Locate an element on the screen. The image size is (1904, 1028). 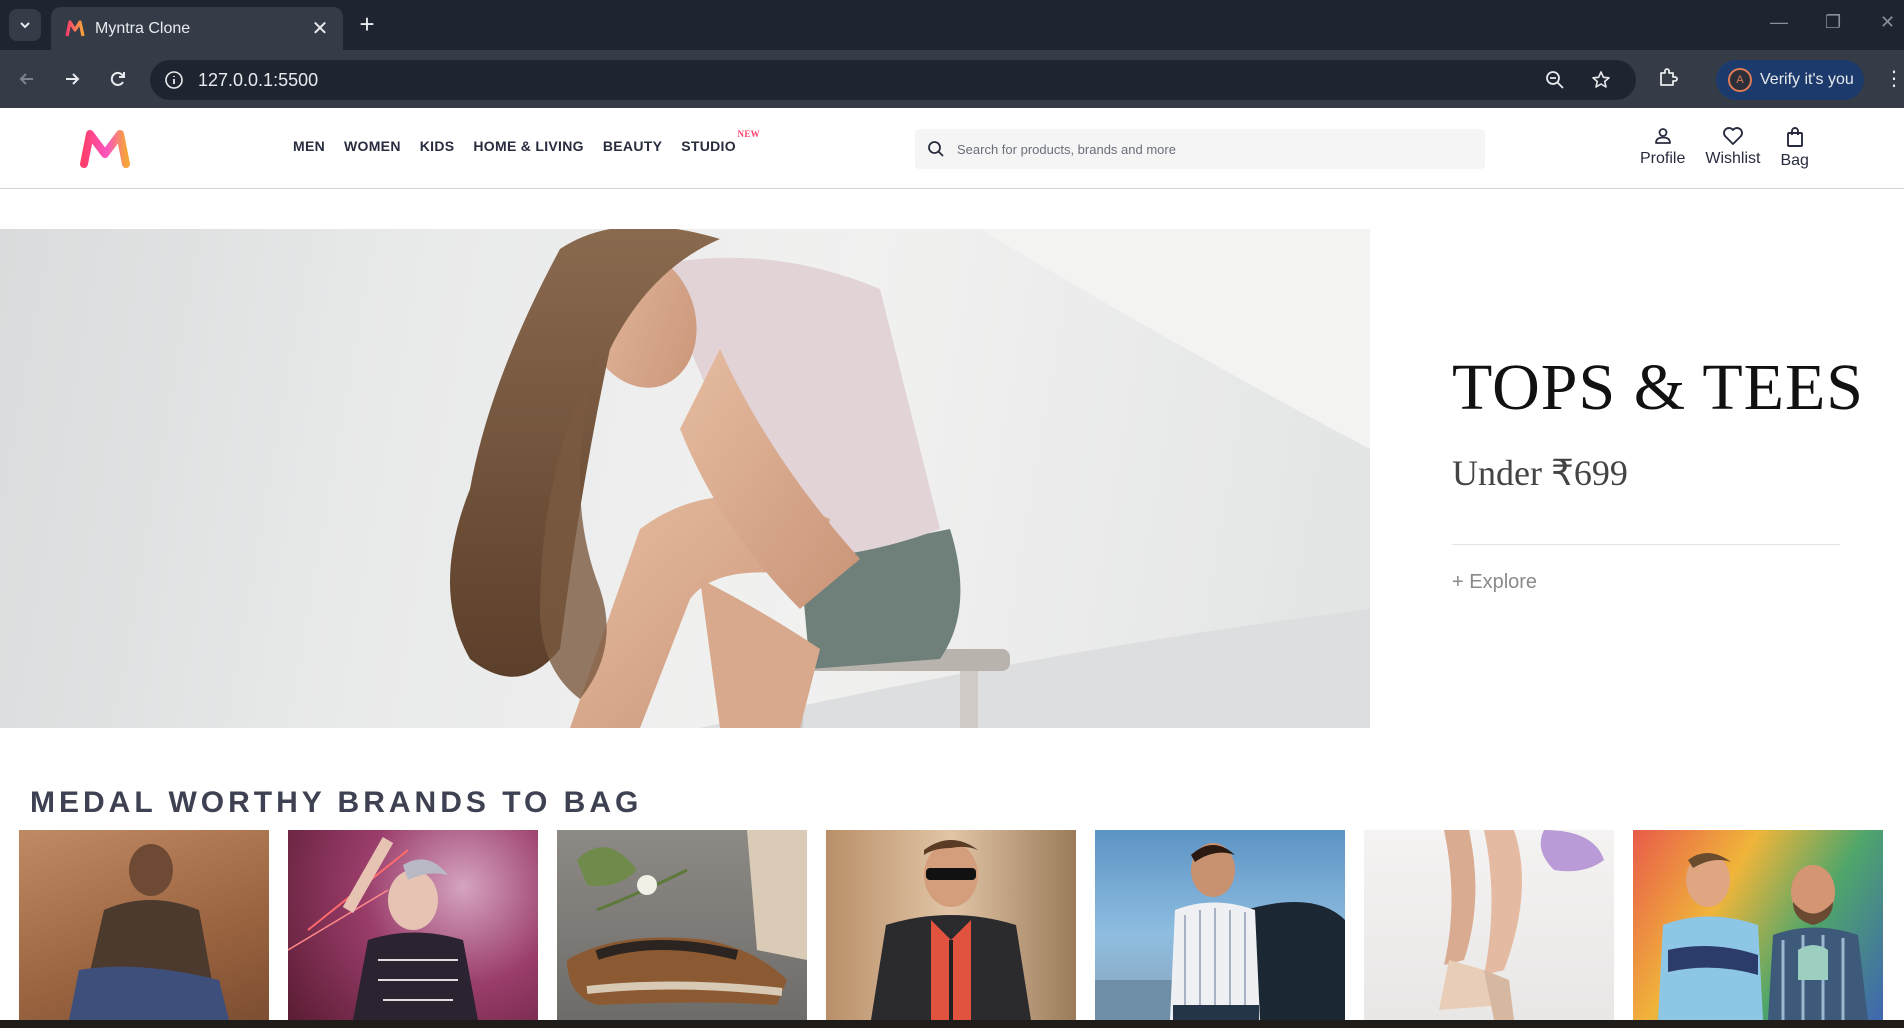
profile-label: Profile is located at coordinates (1663, 158).